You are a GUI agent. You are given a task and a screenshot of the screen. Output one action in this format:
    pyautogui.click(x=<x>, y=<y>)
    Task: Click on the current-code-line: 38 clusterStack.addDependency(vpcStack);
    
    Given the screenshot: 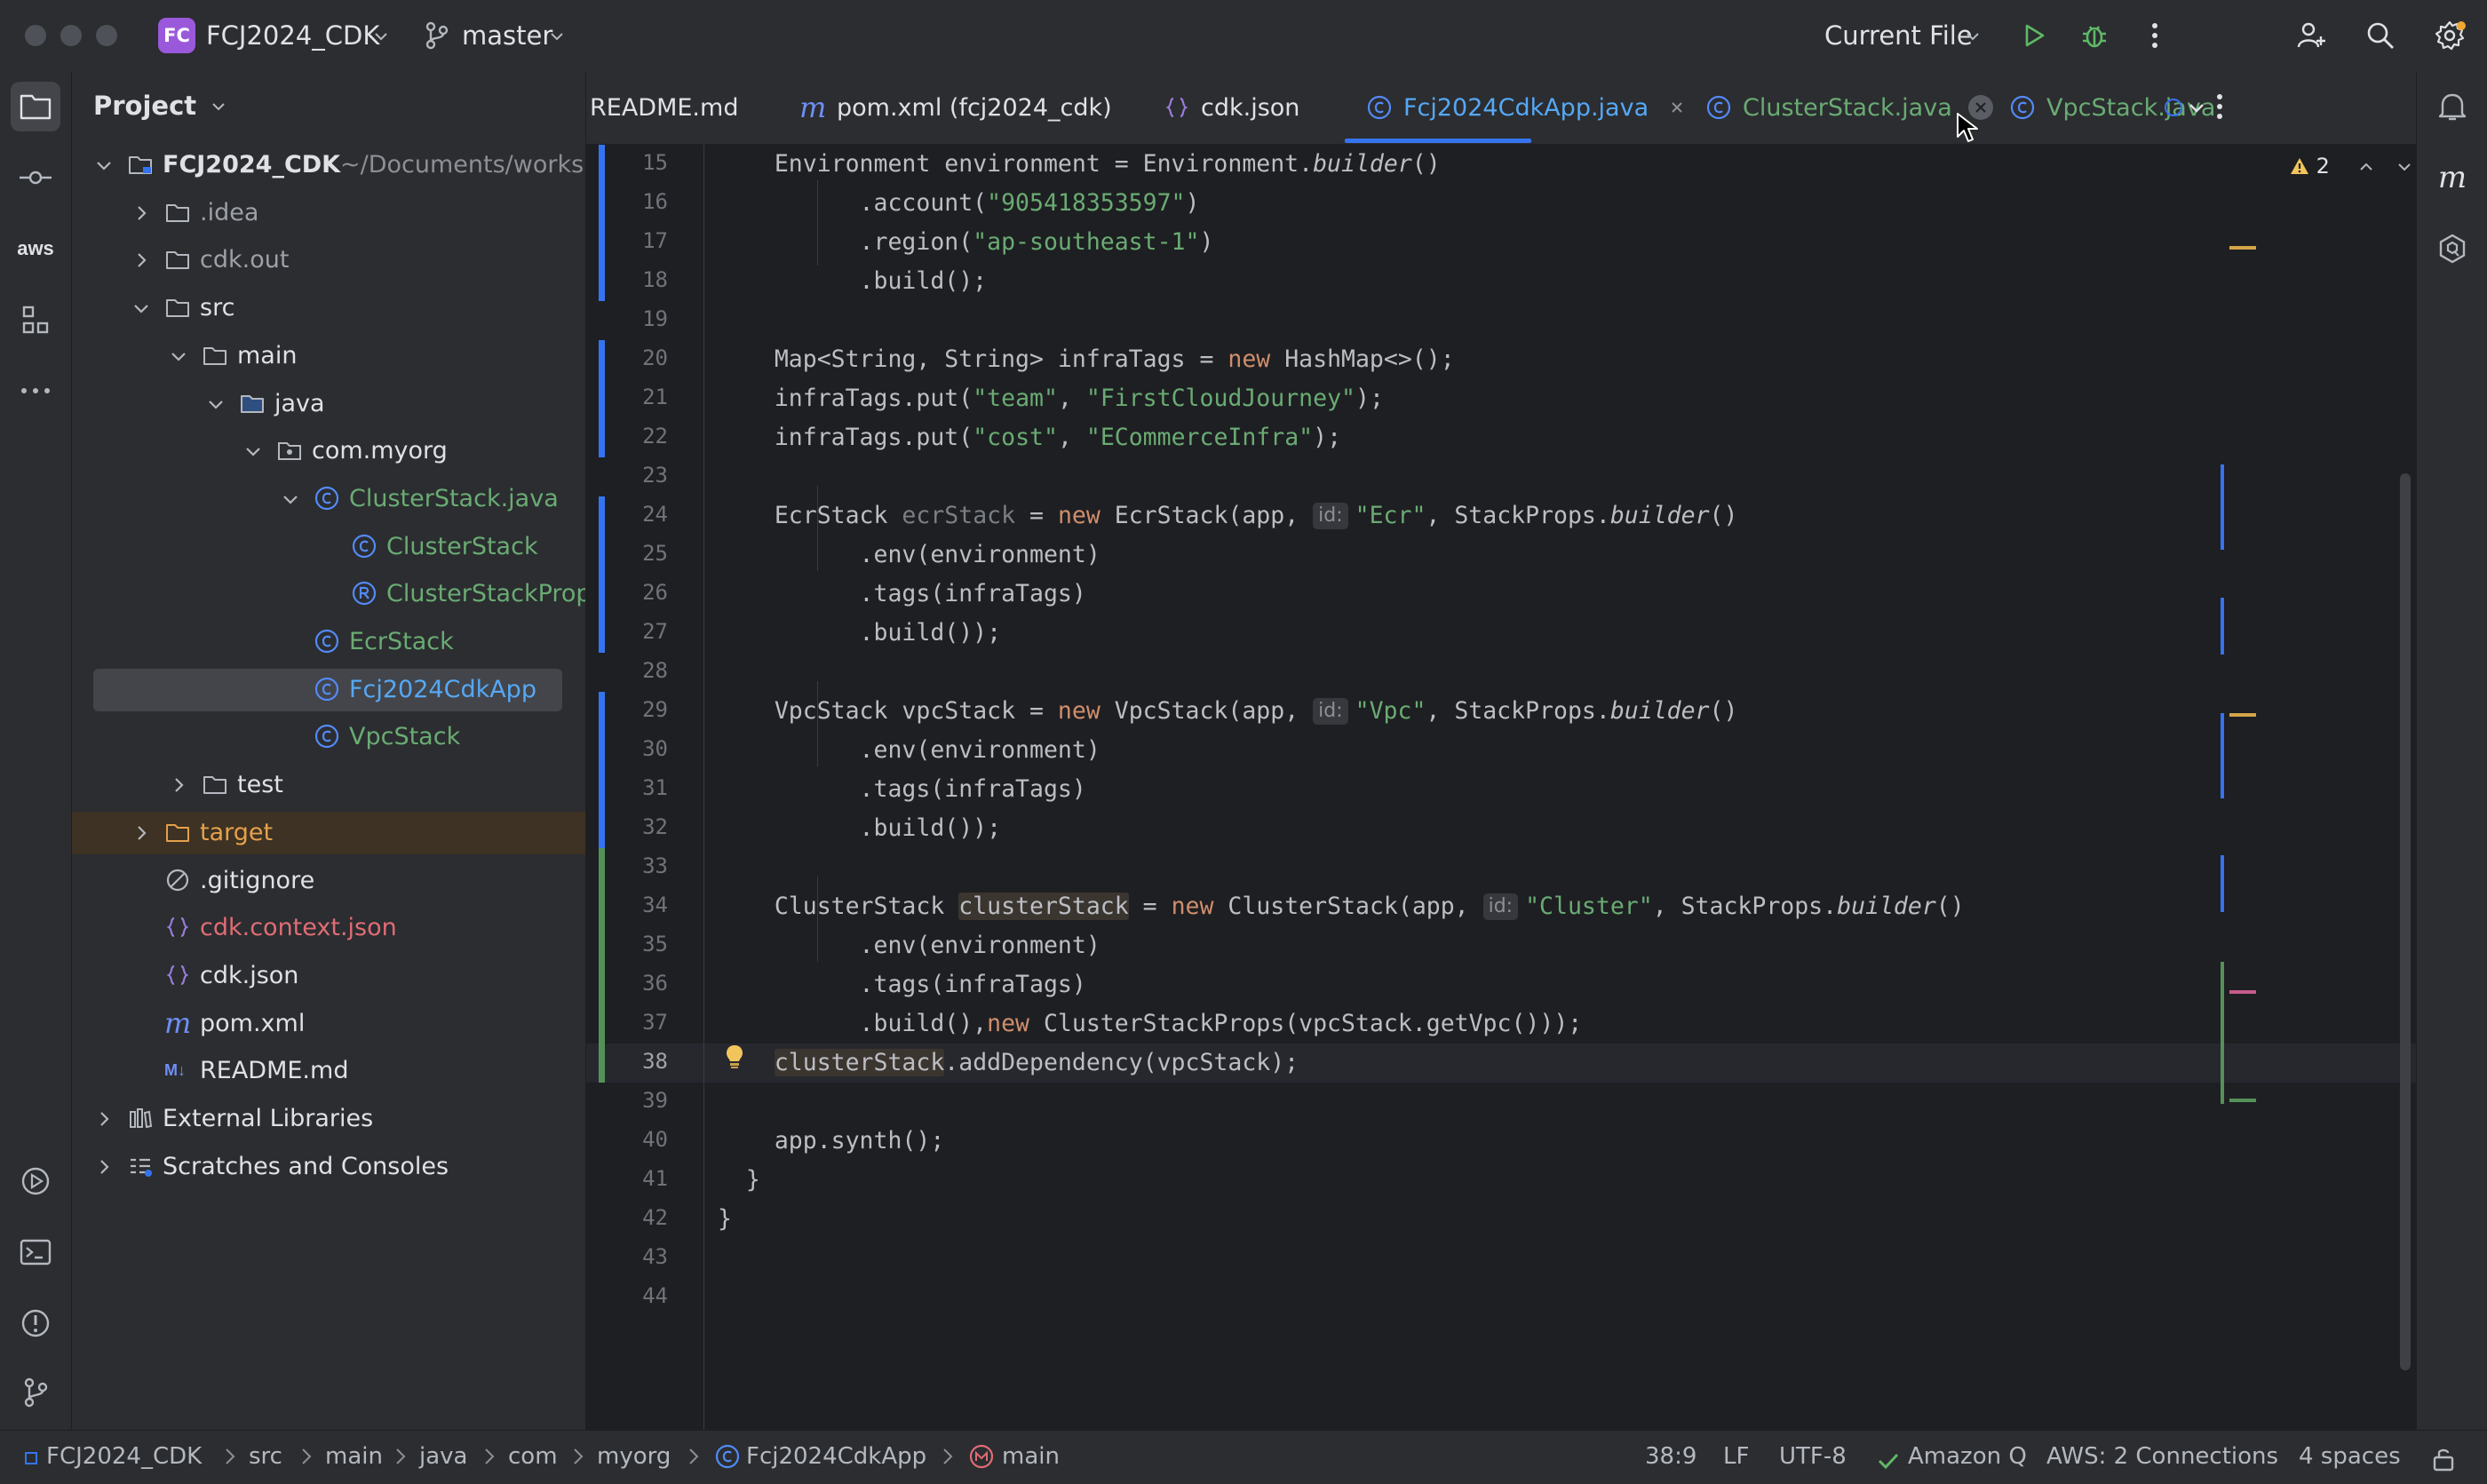 What is the action you would take?
    pyautogui.click(x=1501, y=1063)
    